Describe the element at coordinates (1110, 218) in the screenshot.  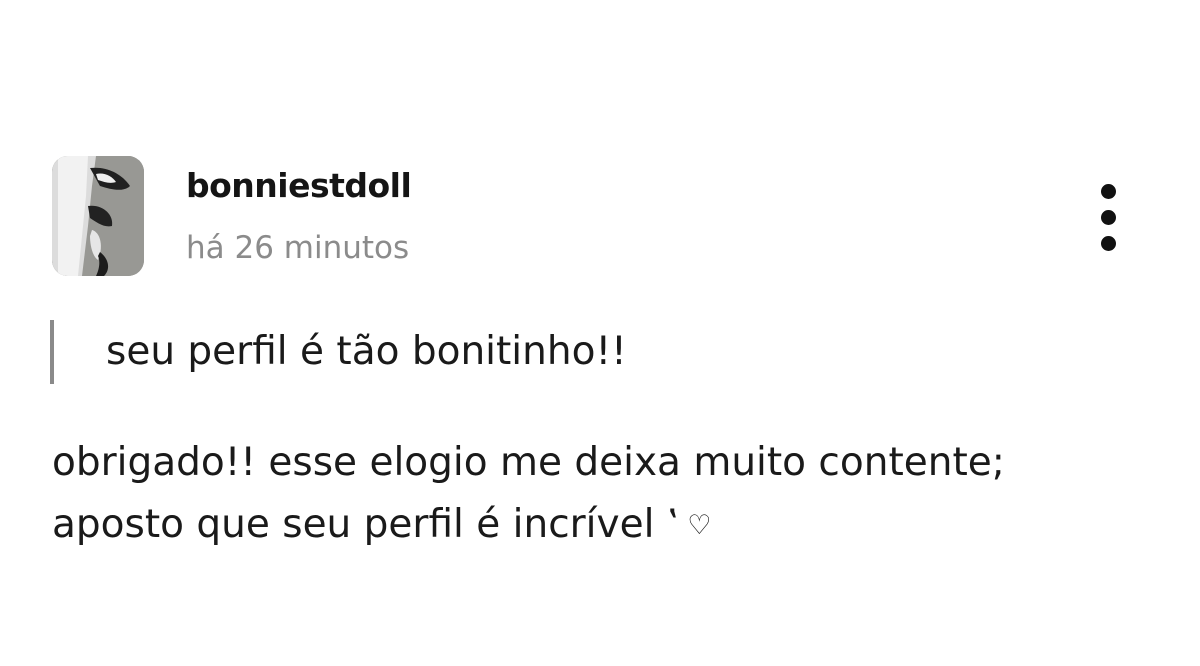
I see `more-options-button` at that location.